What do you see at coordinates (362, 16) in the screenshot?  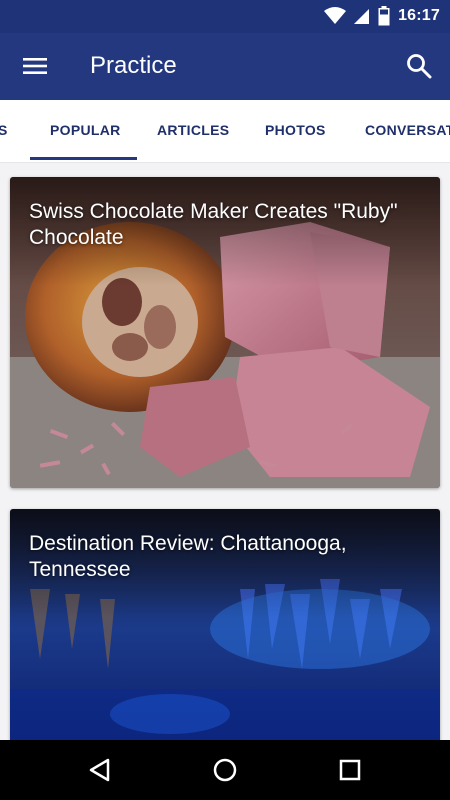 I see `signal-icon` at bounding box center [362, 16].